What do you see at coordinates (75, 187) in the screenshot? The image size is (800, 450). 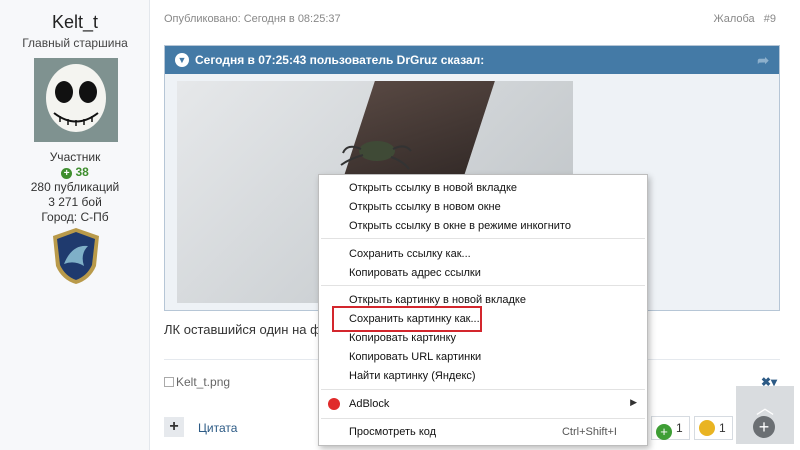 I see `author-posts: 280 публикаций` at bounding box center [75, 187].